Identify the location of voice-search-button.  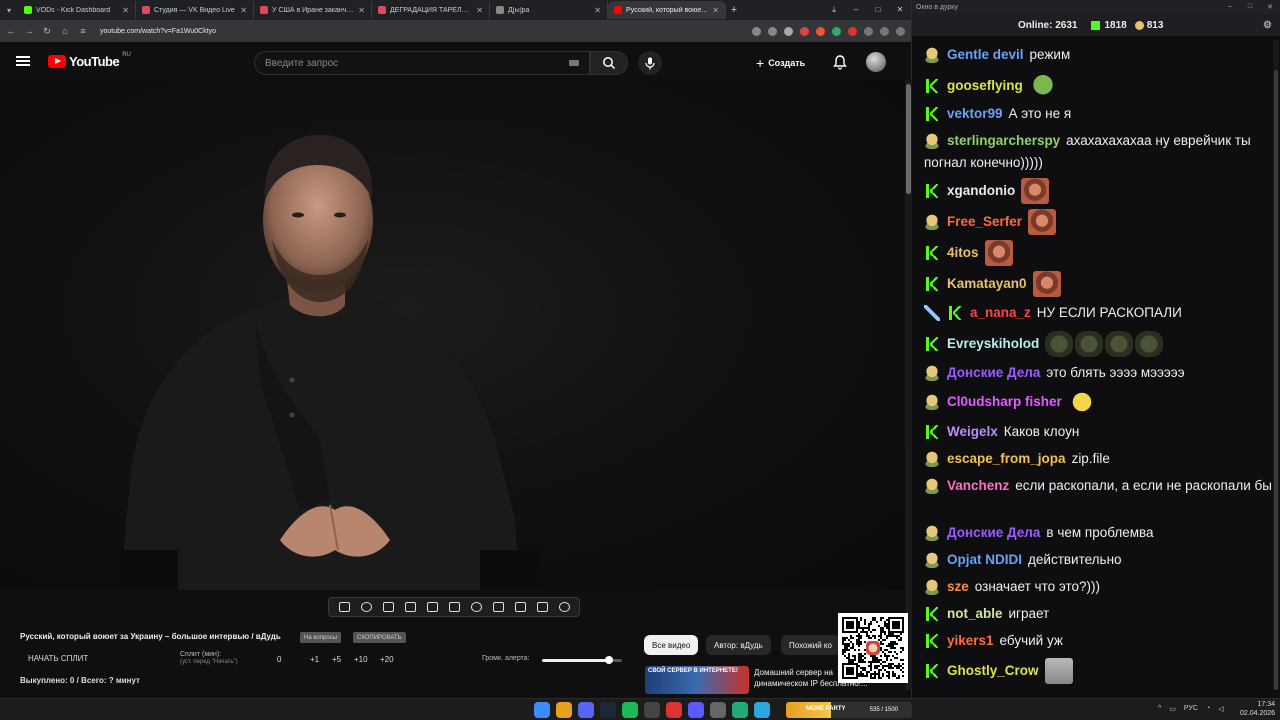
(650, 63).